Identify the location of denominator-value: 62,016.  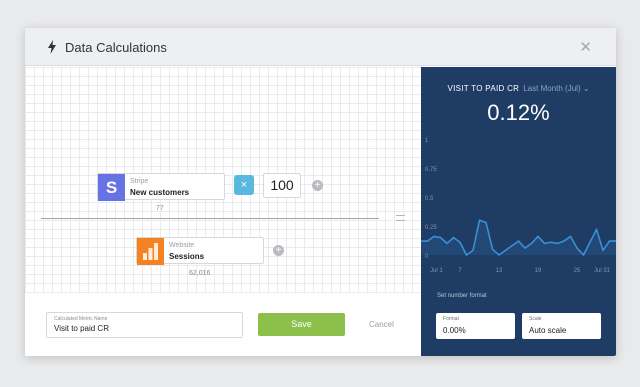
(200, 273).